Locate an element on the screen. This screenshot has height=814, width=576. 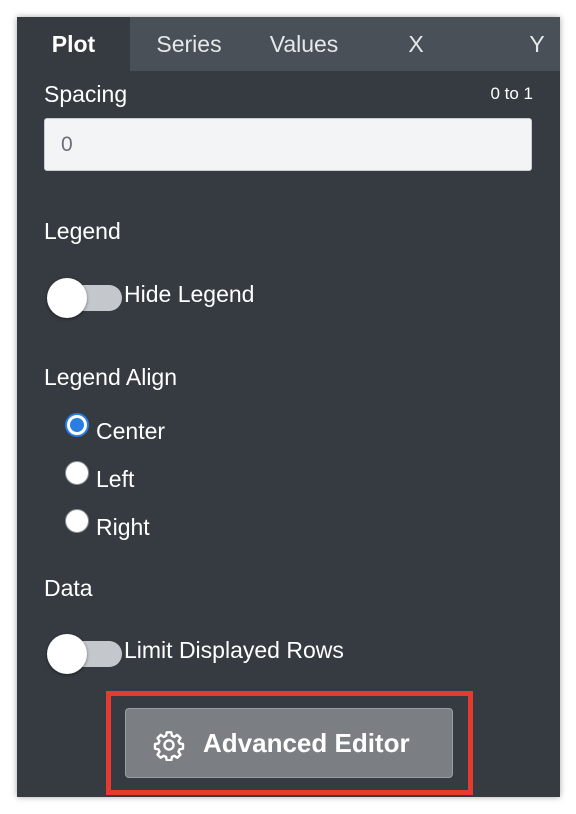
tab-bar: Plot Series Values X Y is located at coordinates (288, 44).